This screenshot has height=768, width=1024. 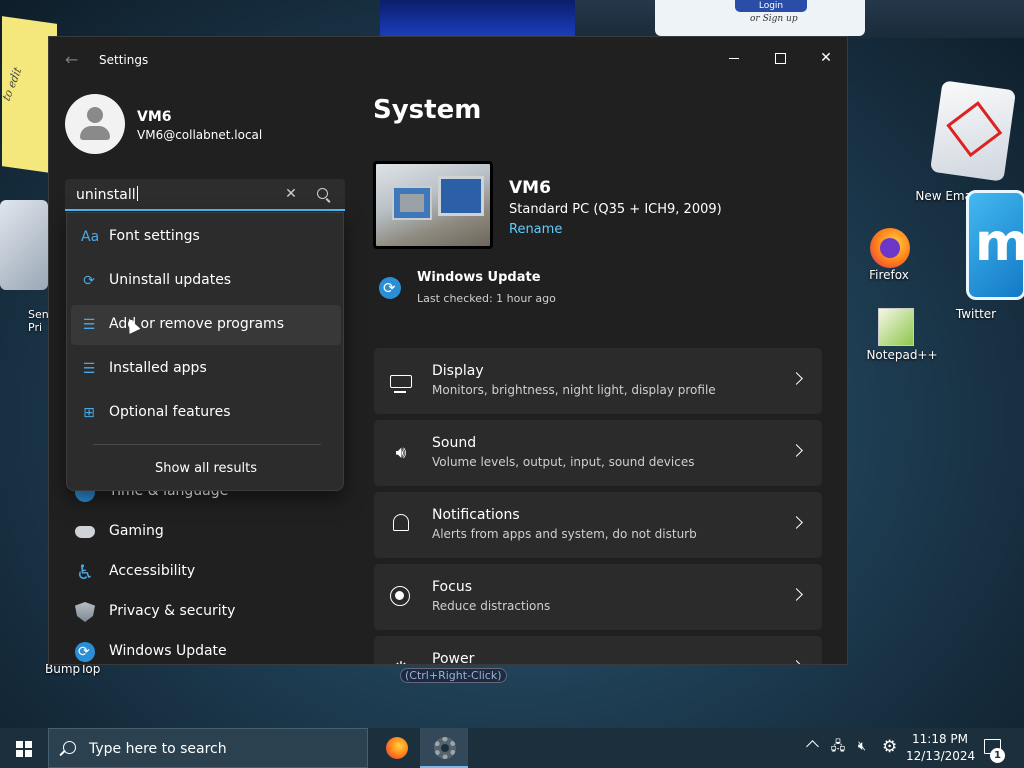 I want to click on suggestion-label: Font settings, so click(x=154, y=236).